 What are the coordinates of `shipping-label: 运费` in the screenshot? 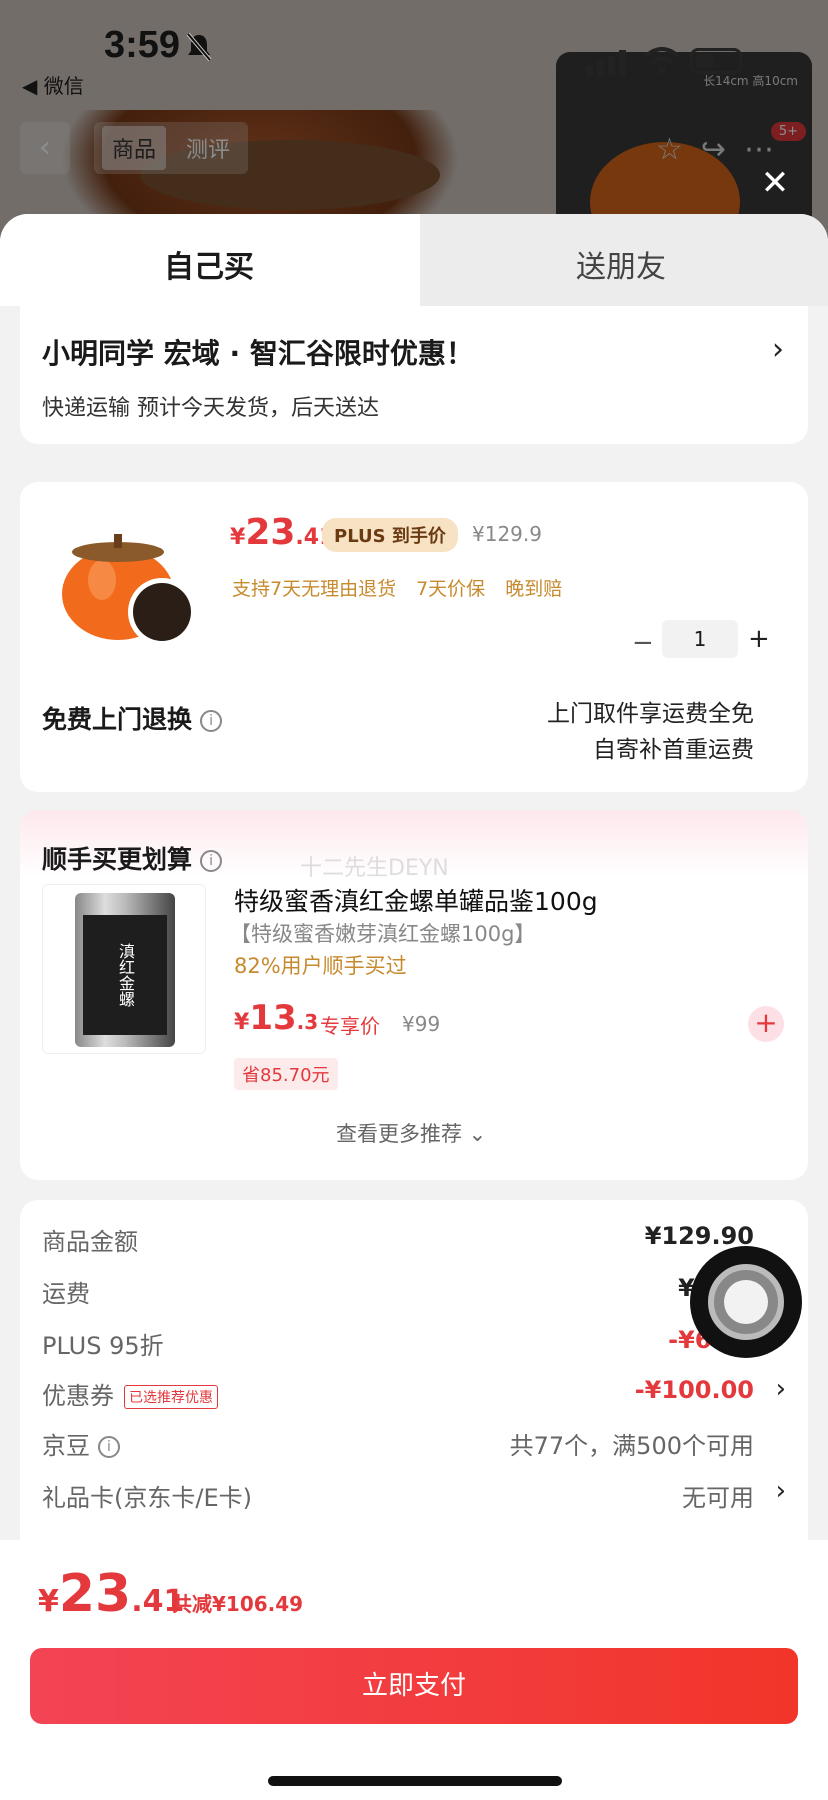 It's located at (66, 1294).